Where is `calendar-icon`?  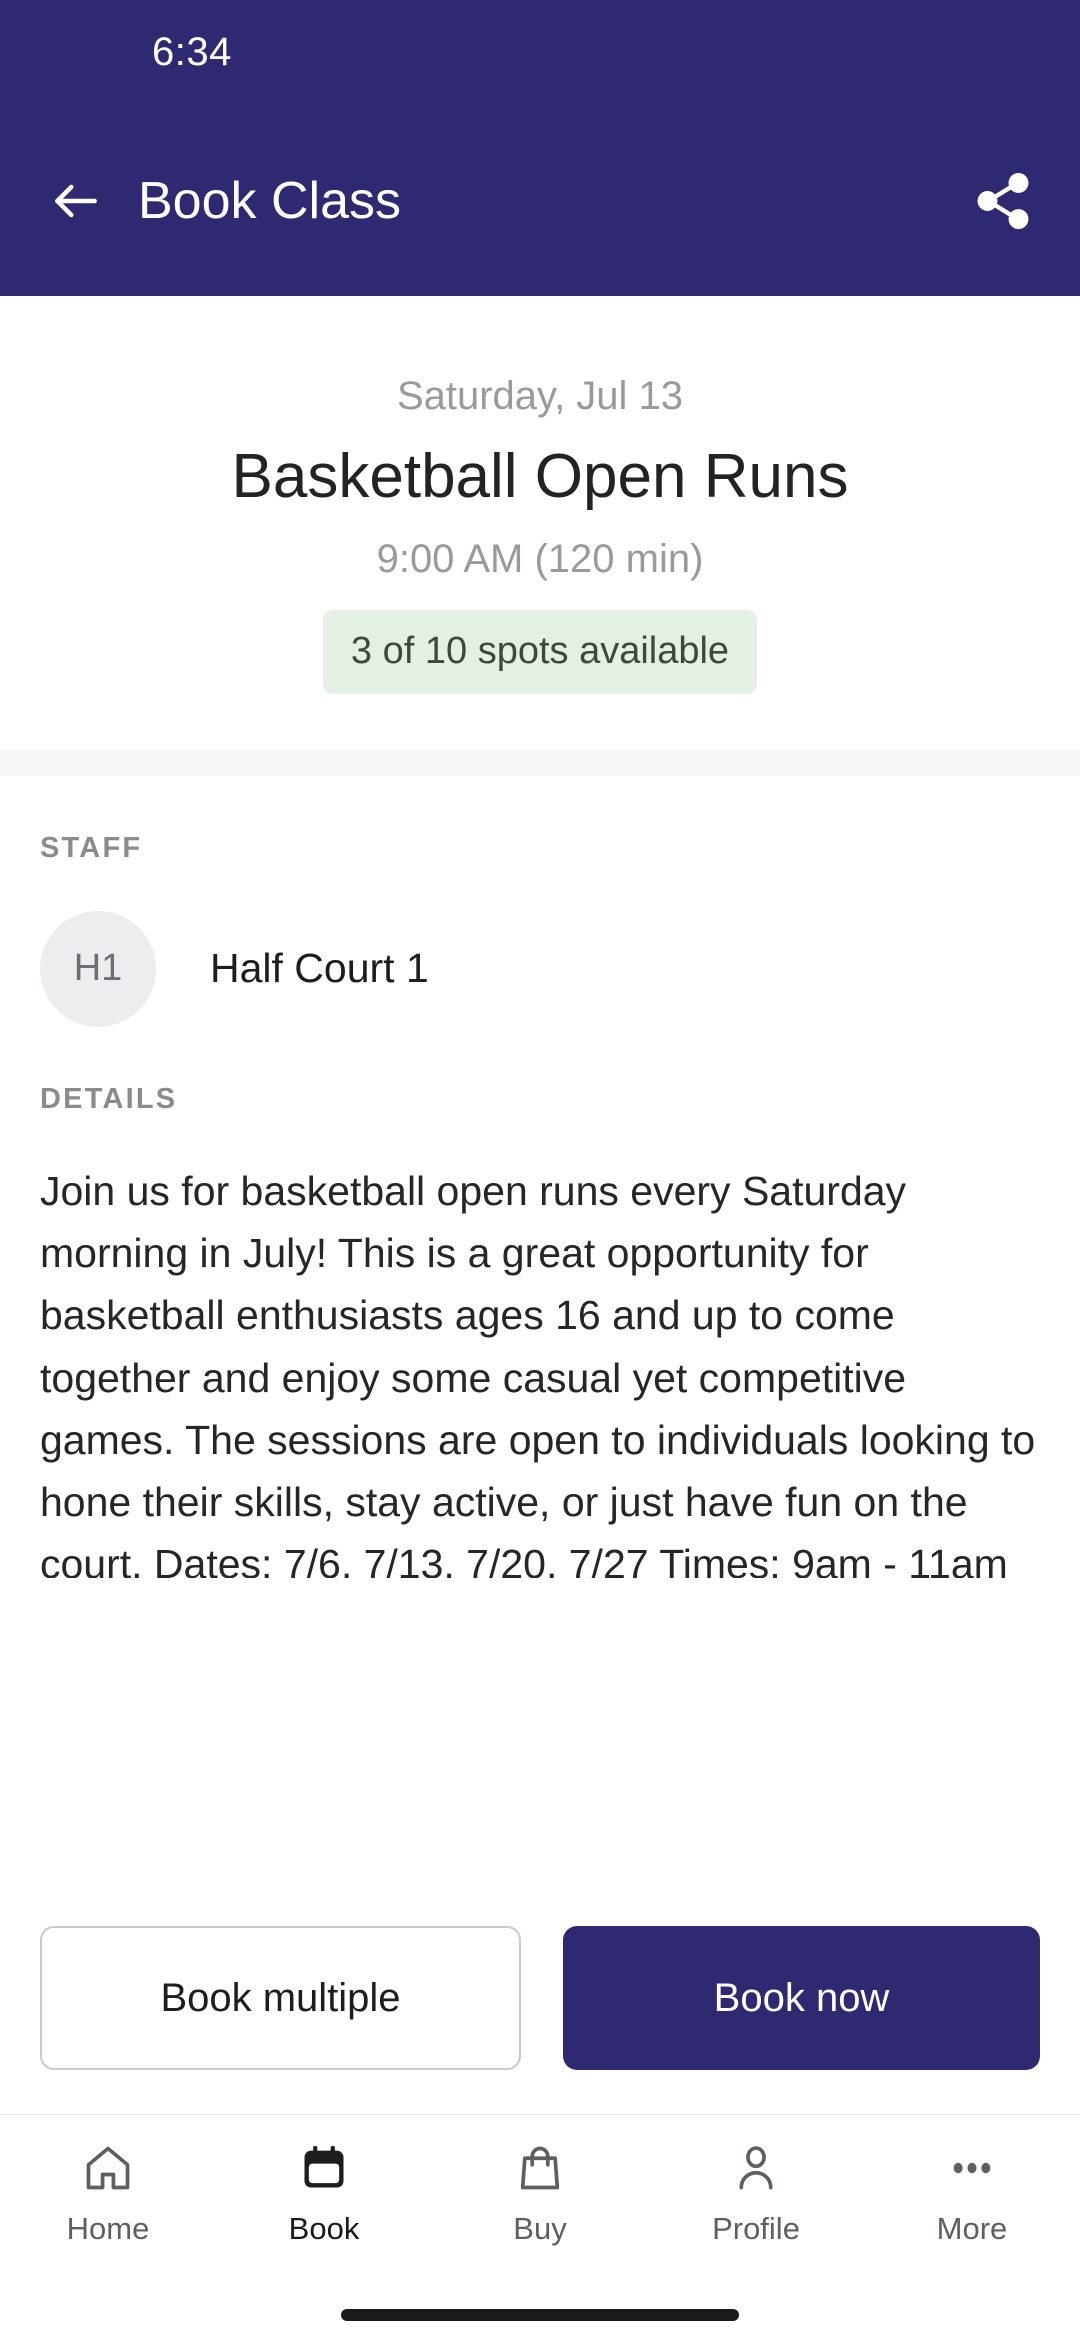 calendar-icon is located at coordinates (324, 2168).